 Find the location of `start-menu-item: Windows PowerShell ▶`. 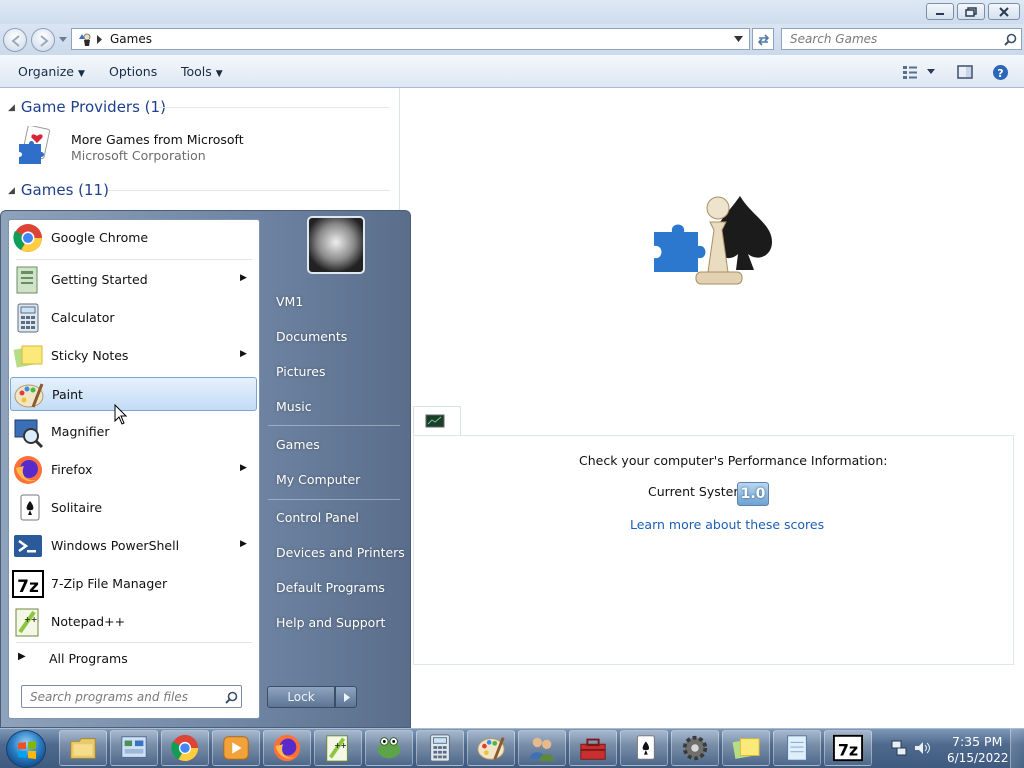

start-menu-item: Windows PowerShell ▶ is located at coordinates (133, 546).